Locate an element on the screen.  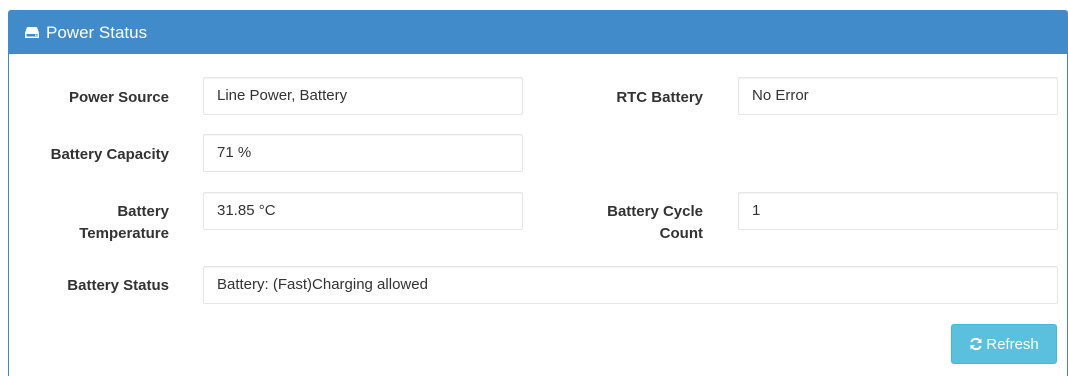
battery-cycle-count-value: 1 is located at coordinates (898, 211).